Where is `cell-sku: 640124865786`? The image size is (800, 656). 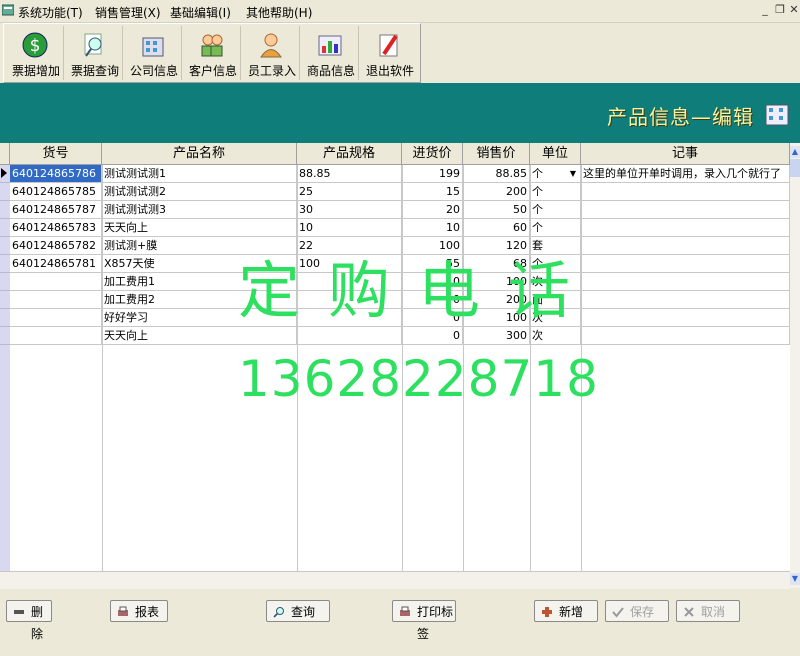
cell-sku: 640124865786 is located at coordinates (56, 174).